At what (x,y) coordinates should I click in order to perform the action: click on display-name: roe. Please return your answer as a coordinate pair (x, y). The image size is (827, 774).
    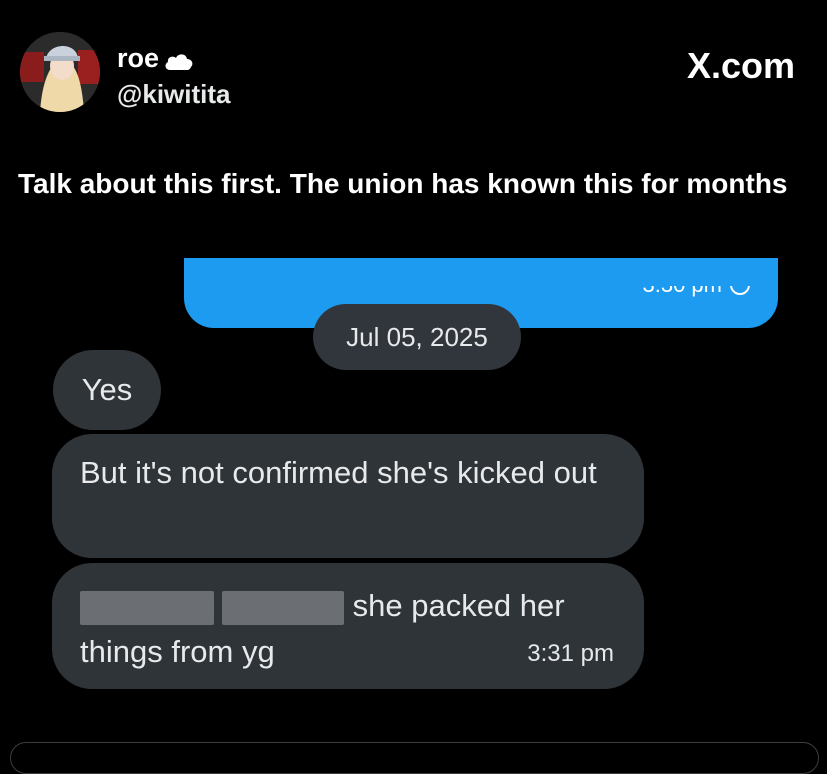
    Looking at the image, I should click on (156, 58).